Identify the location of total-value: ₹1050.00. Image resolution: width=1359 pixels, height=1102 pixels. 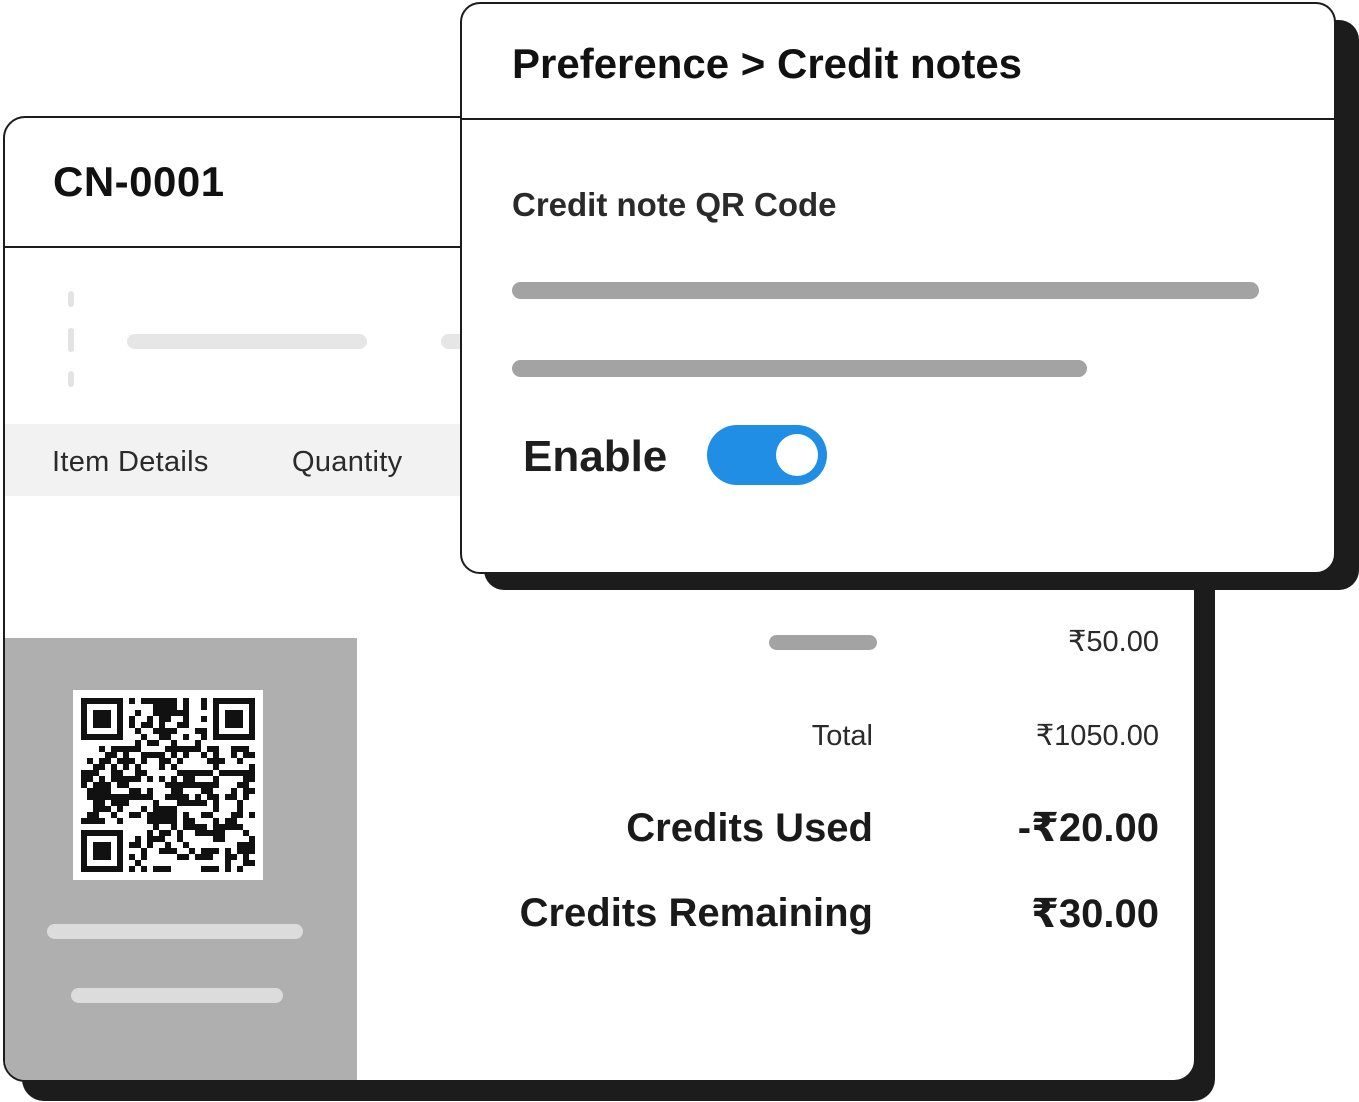
(1097, 736).